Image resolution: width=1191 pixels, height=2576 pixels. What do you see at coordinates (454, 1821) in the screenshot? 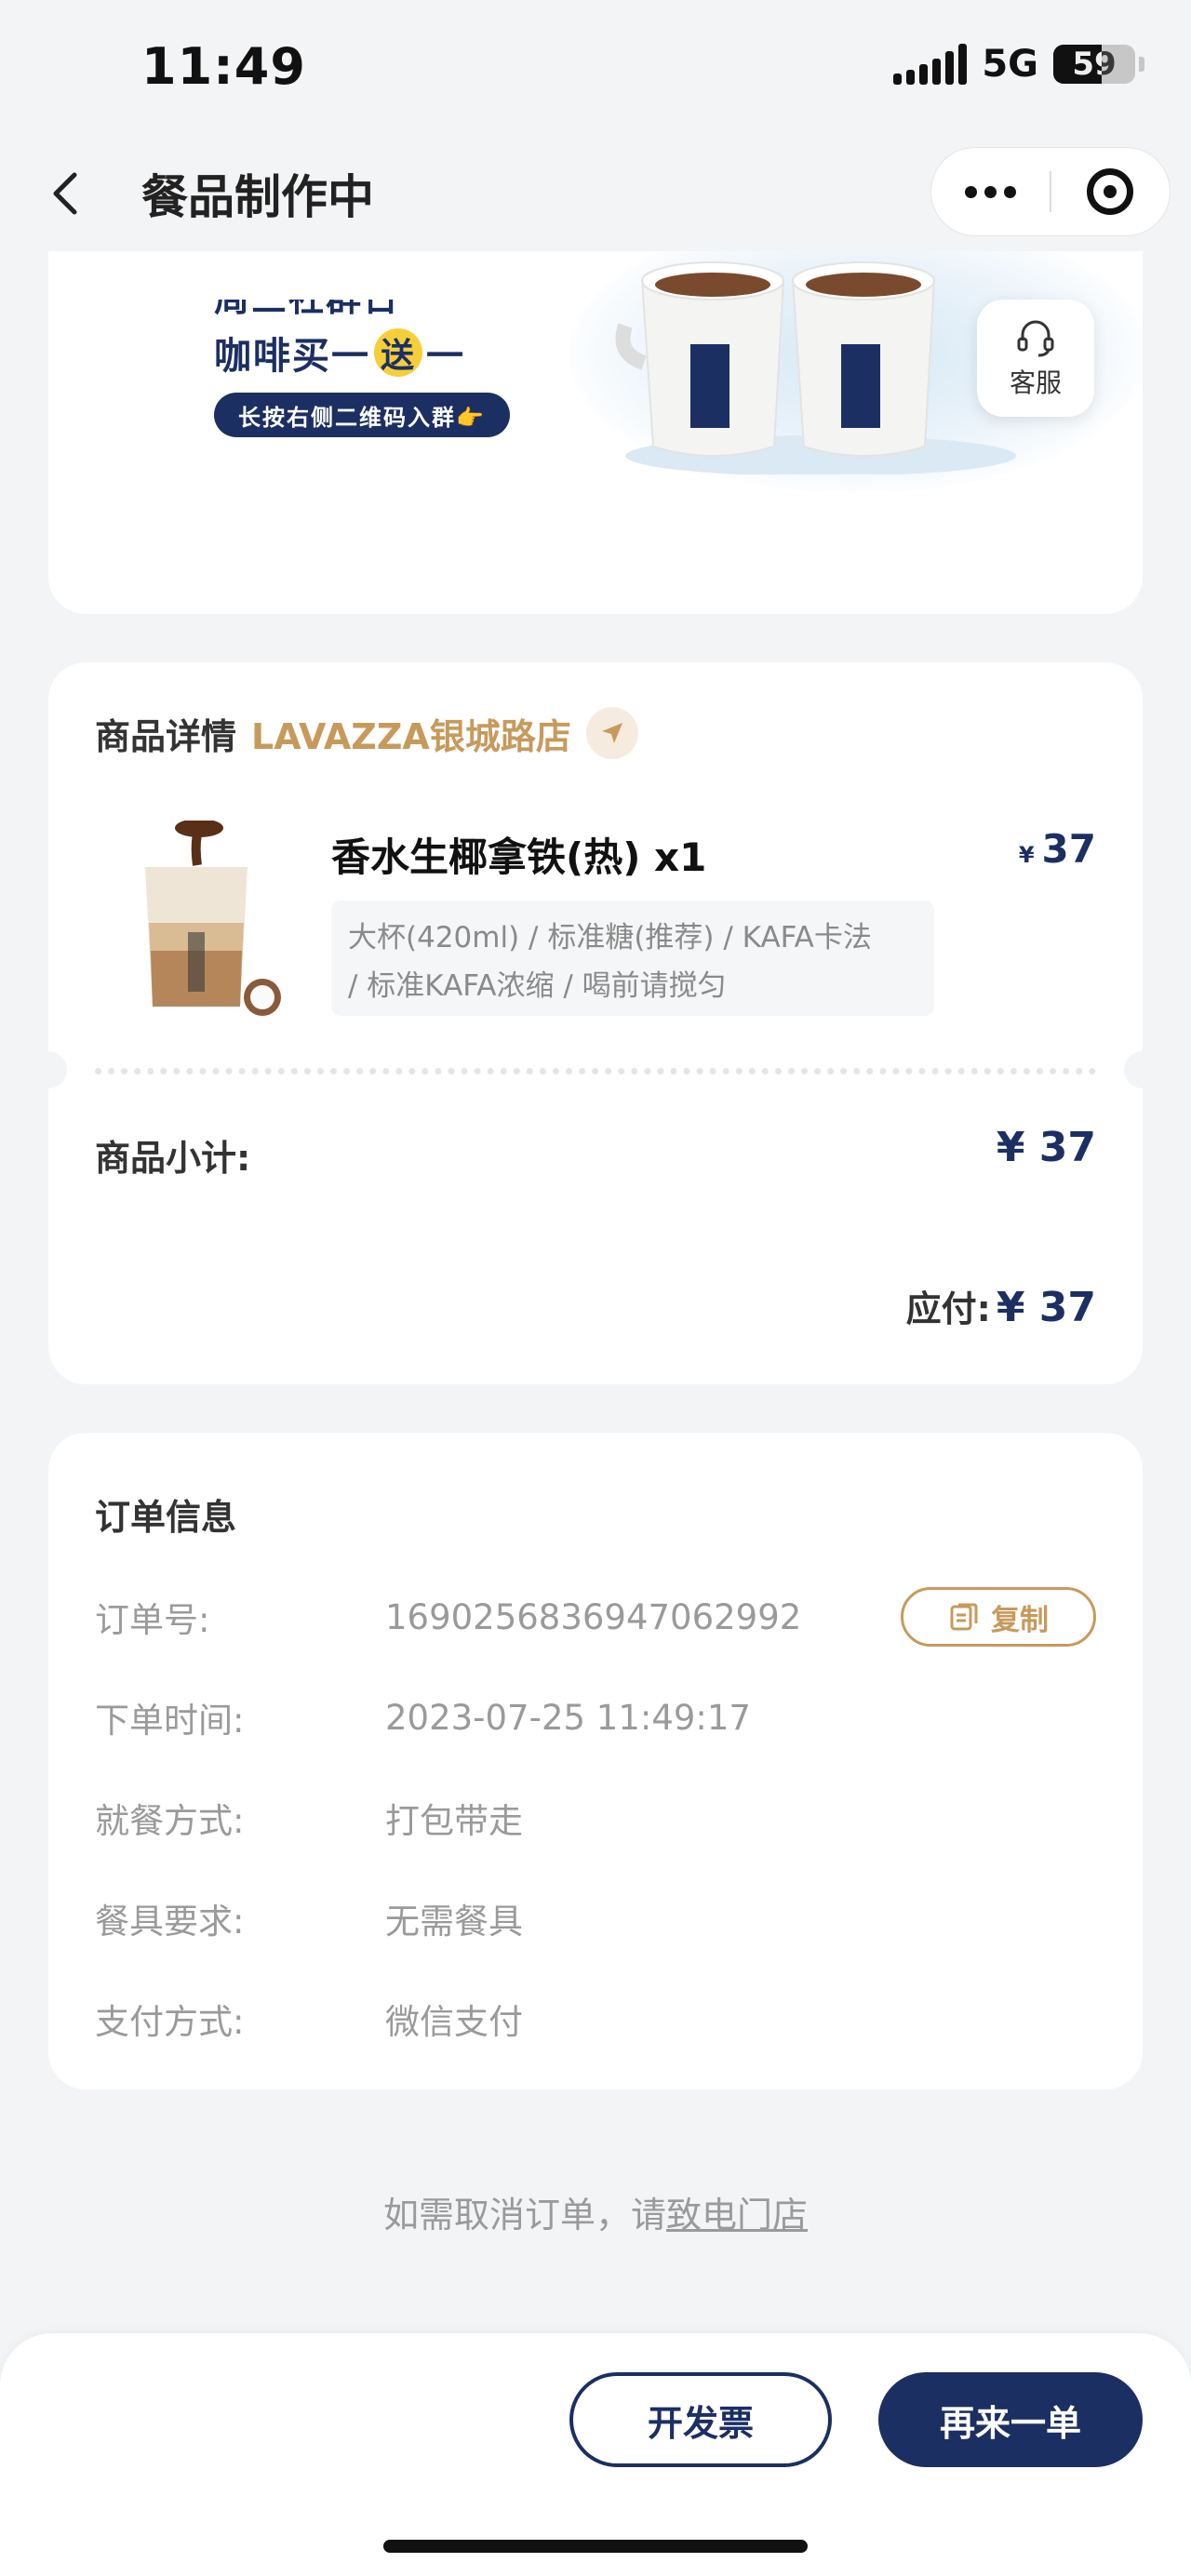
I see `dining-mode-value: 打包带走` at bounding box center [454, 1821].